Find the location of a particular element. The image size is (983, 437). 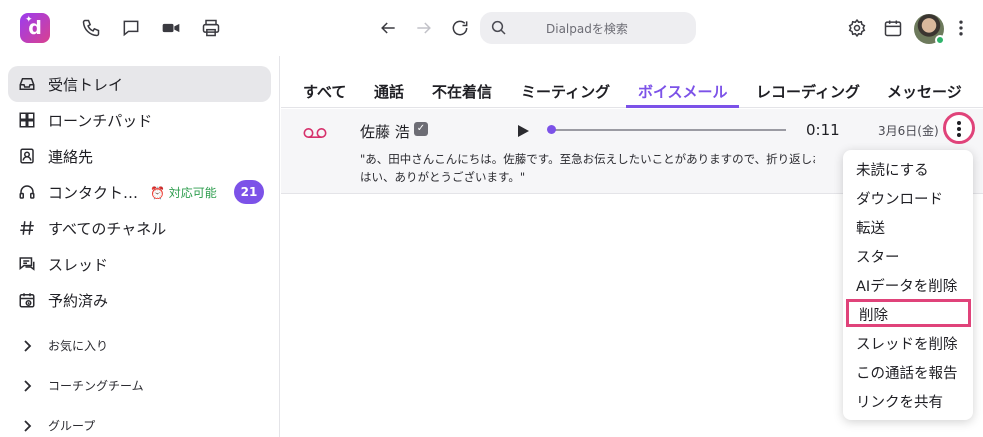

sidebar-item-label: スレッド is located at coordinates (78, 264).